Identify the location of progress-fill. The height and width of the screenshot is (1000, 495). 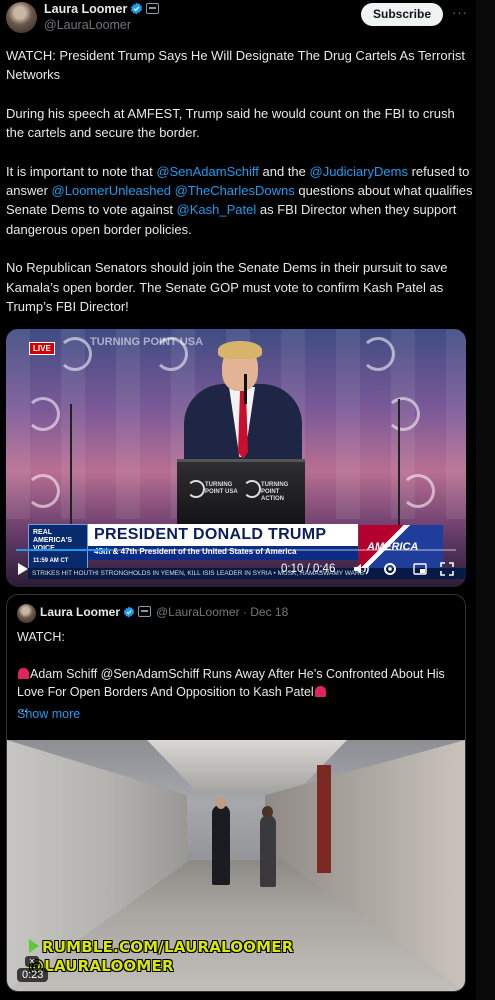
(64, 550).